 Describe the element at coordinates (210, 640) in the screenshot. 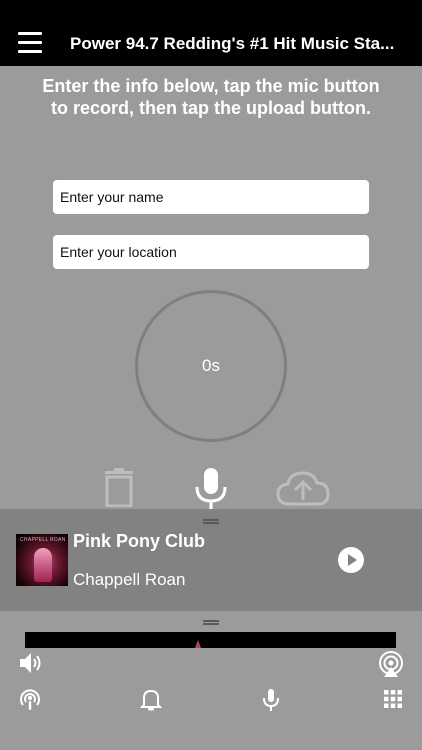

I see `video-preview` at that location.